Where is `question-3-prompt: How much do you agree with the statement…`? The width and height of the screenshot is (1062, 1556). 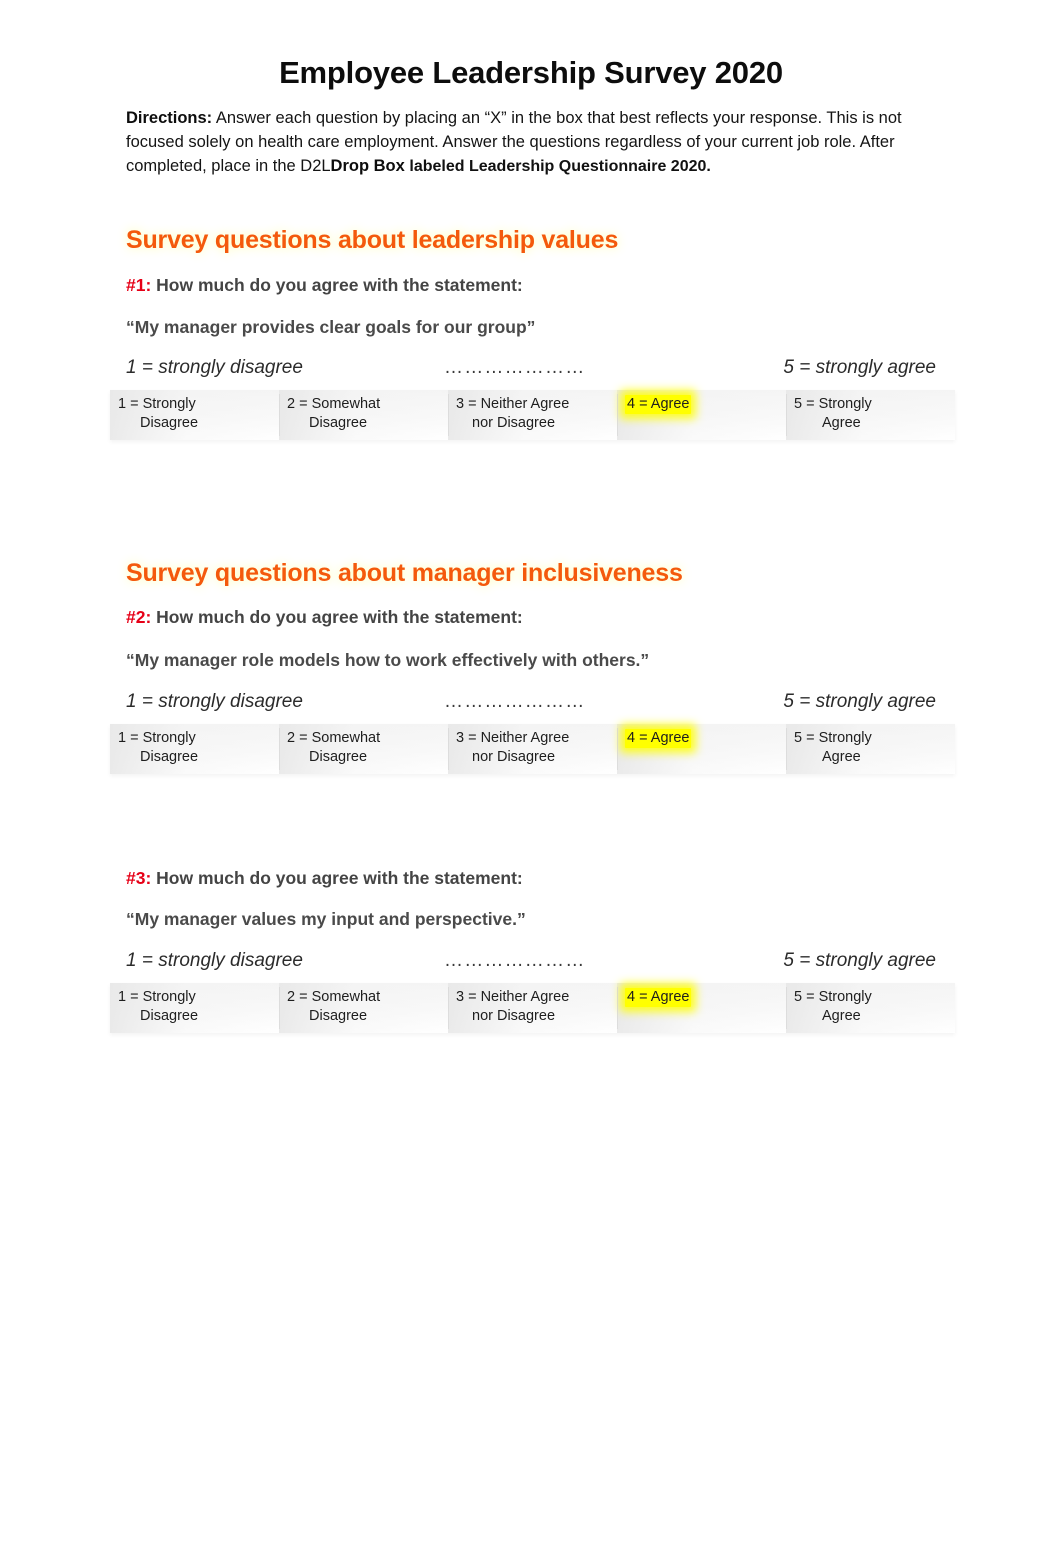
question-3-prompt: How much do you agree with the statement… is located at coordinates (339, 878).